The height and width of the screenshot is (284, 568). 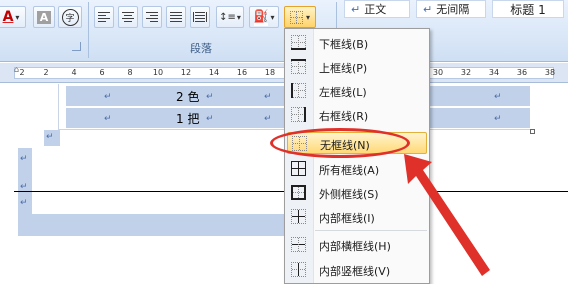 What do you see at coordinates (344, 116) in the screenshot?
I see `menu-item-label: 右框线(R)` at bounding box center [344, 116].